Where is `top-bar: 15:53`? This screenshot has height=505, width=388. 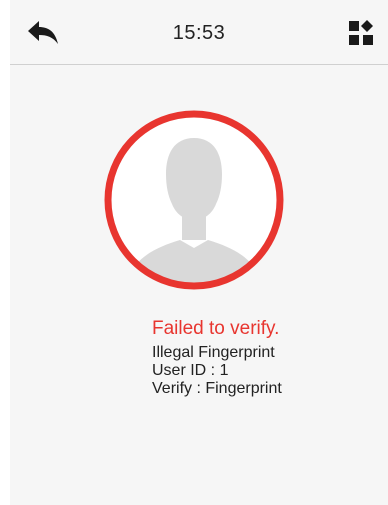
top-bar: 15:53 is located at coordinates (199, 32).